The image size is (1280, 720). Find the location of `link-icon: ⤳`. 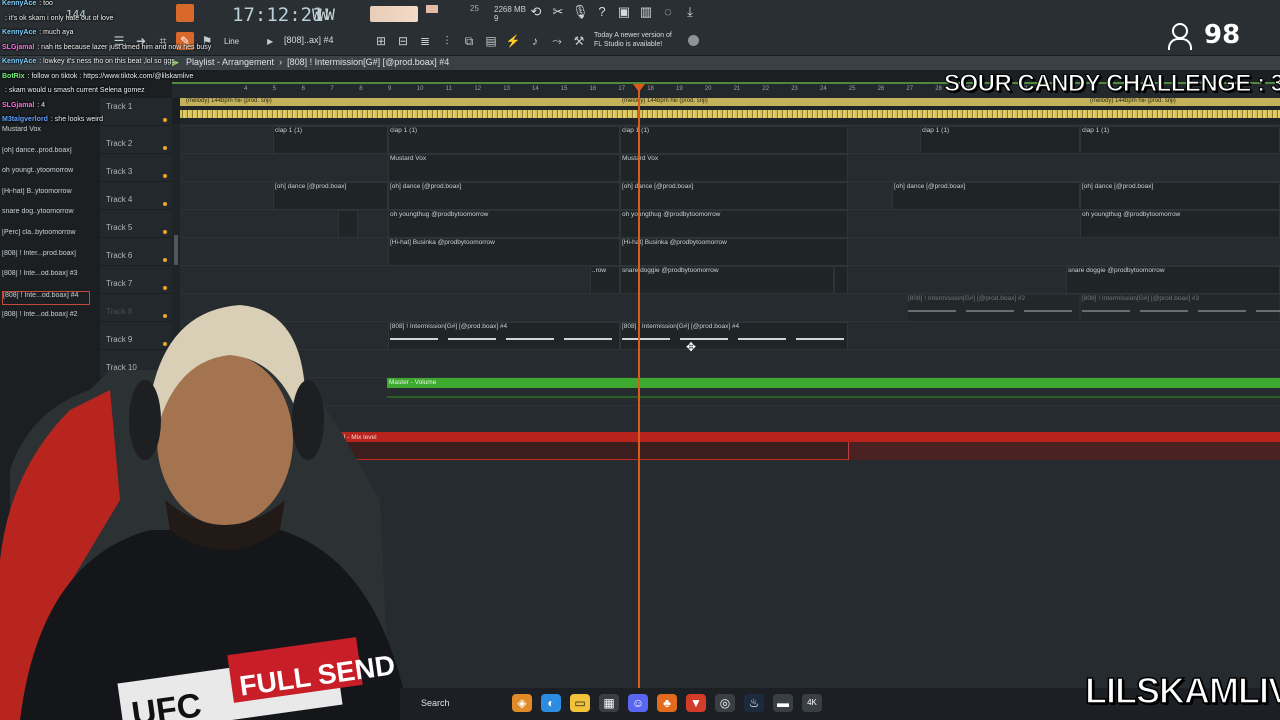

link-icon: ⤳ is located at coordinates (557, 41).